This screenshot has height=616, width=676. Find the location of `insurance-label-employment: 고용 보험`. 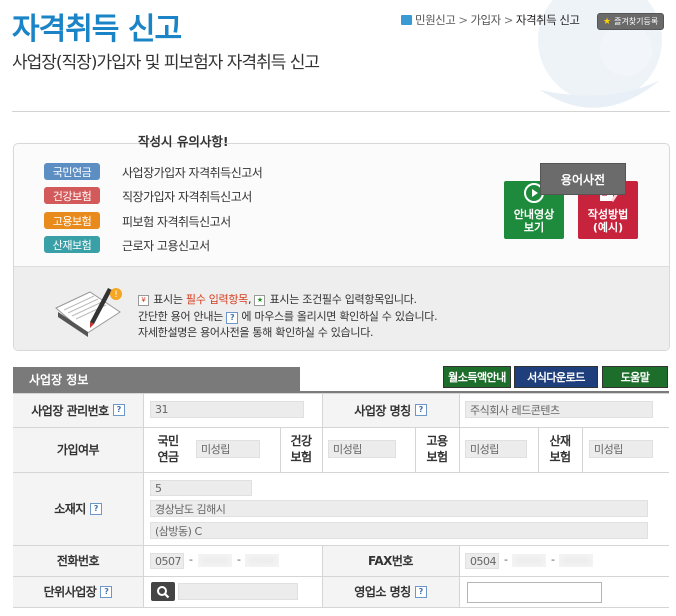

insurance-label-employment: 고용 보험 is located at coordinates (437, 449).